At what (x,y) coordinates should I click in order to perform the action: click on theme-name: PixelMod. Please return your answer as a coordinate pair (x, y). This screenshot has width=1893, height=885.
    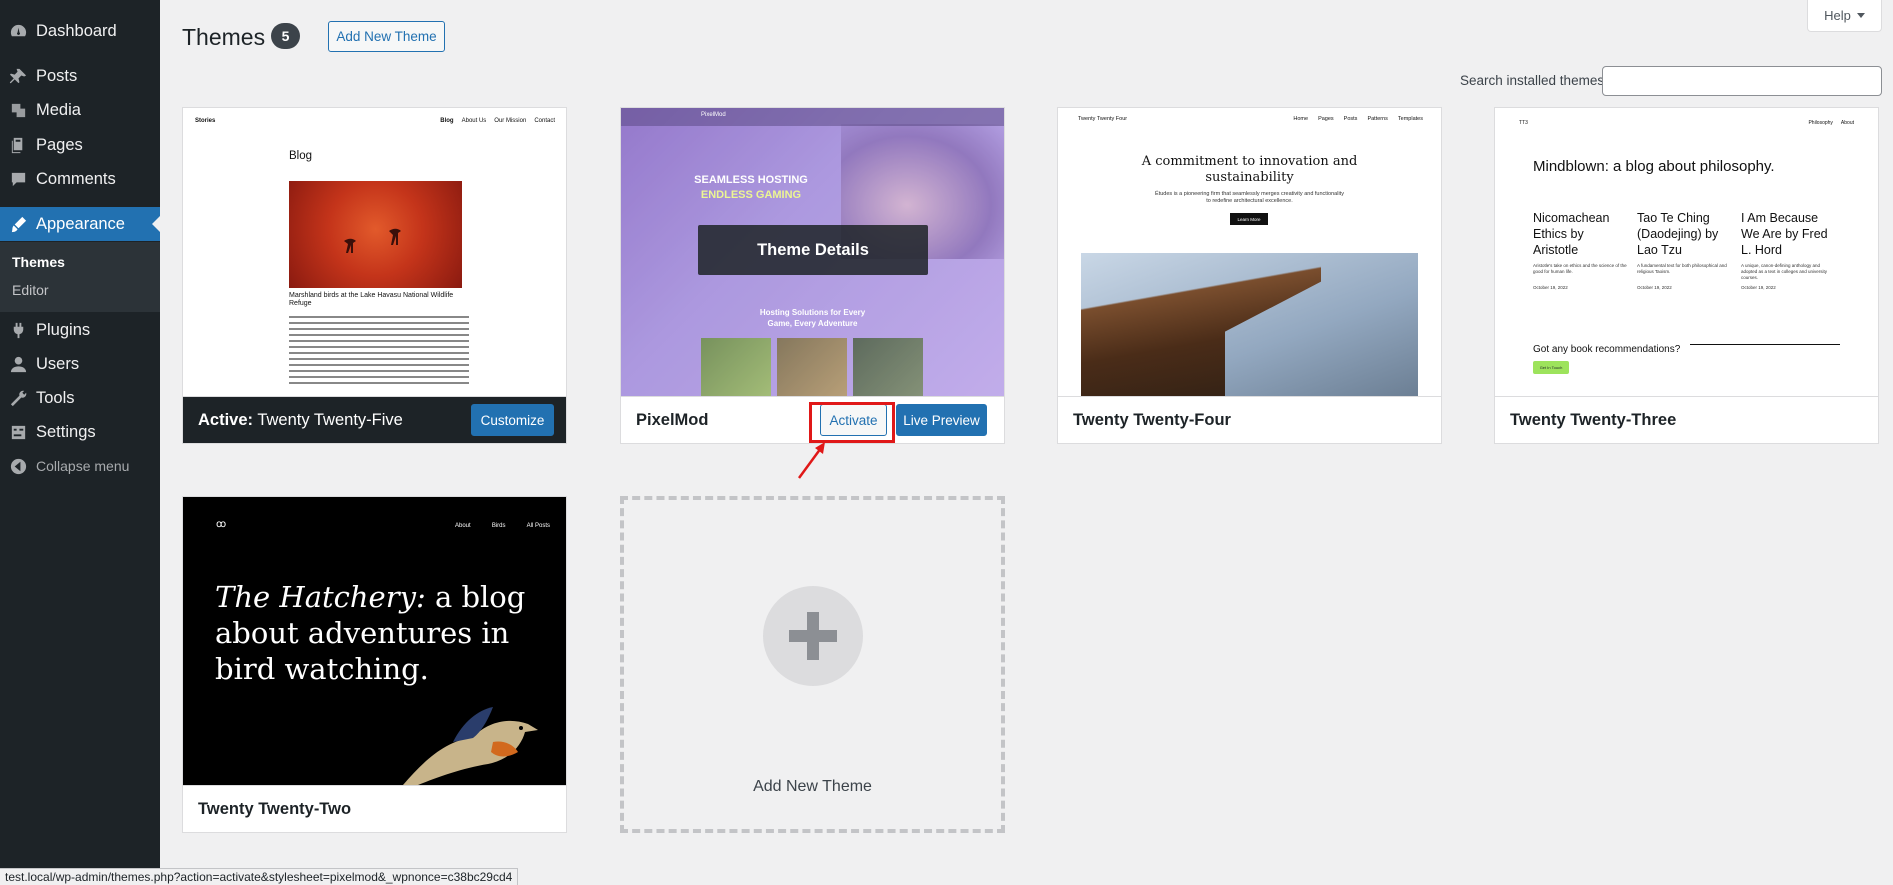
    Looking at the image, I should click on (672, 419).